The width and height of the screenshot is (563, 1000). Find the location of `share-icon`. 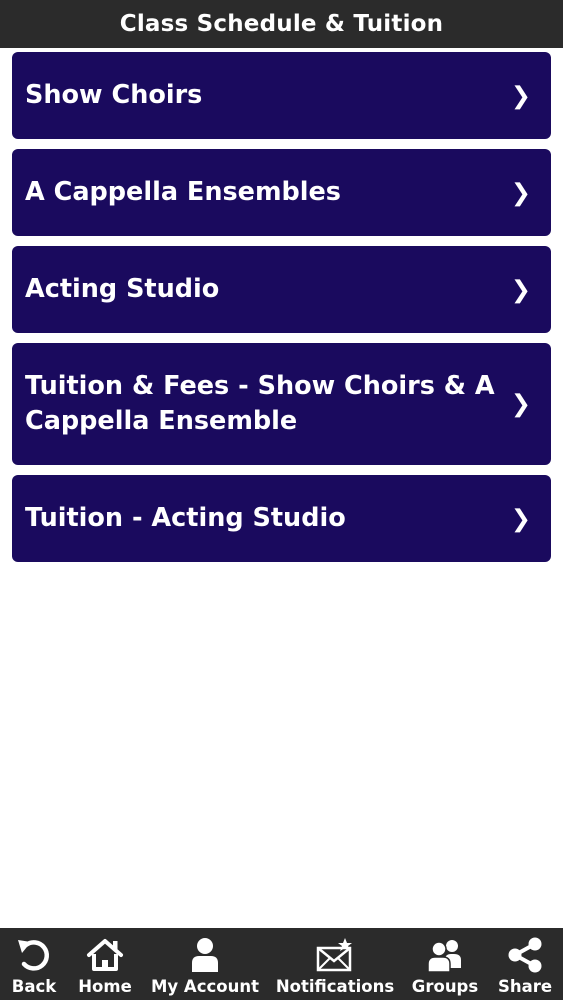

share-icon is located at coordinates (525, 955).